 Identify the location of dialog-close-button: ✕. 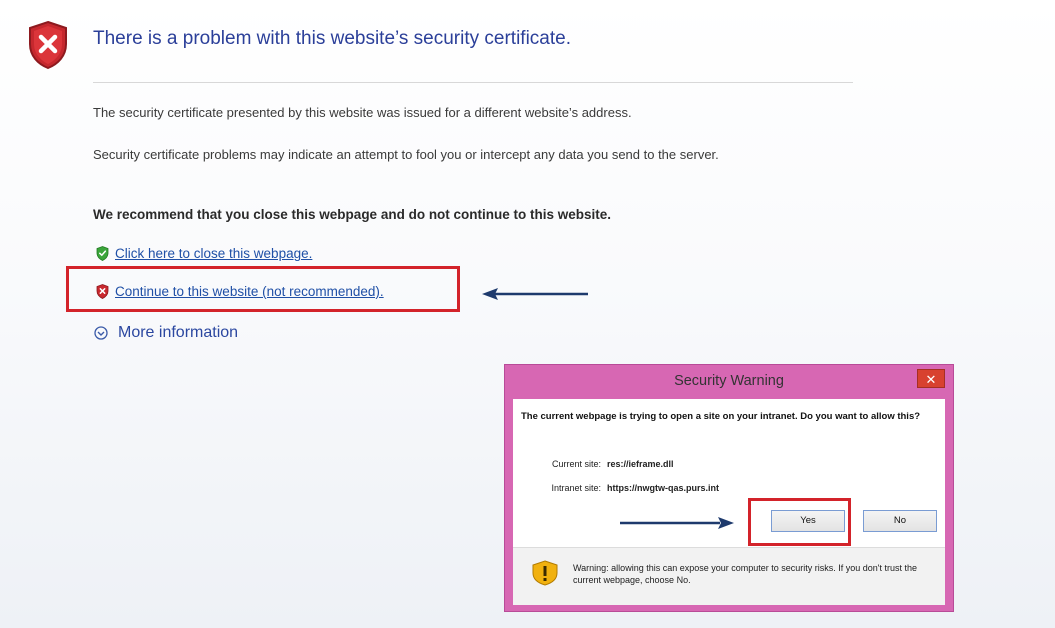
(931, 378).